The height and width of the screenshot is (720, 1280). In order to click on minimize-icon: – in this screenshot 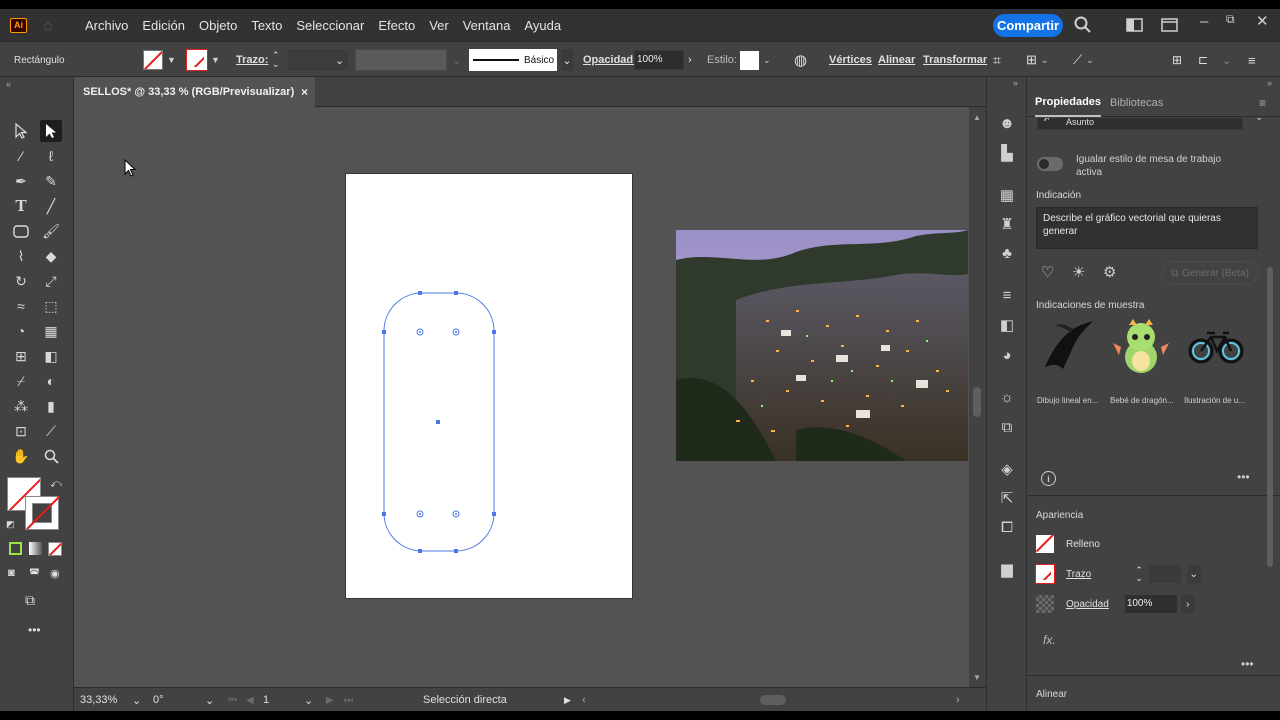, I will do `click(1204, 21)`.